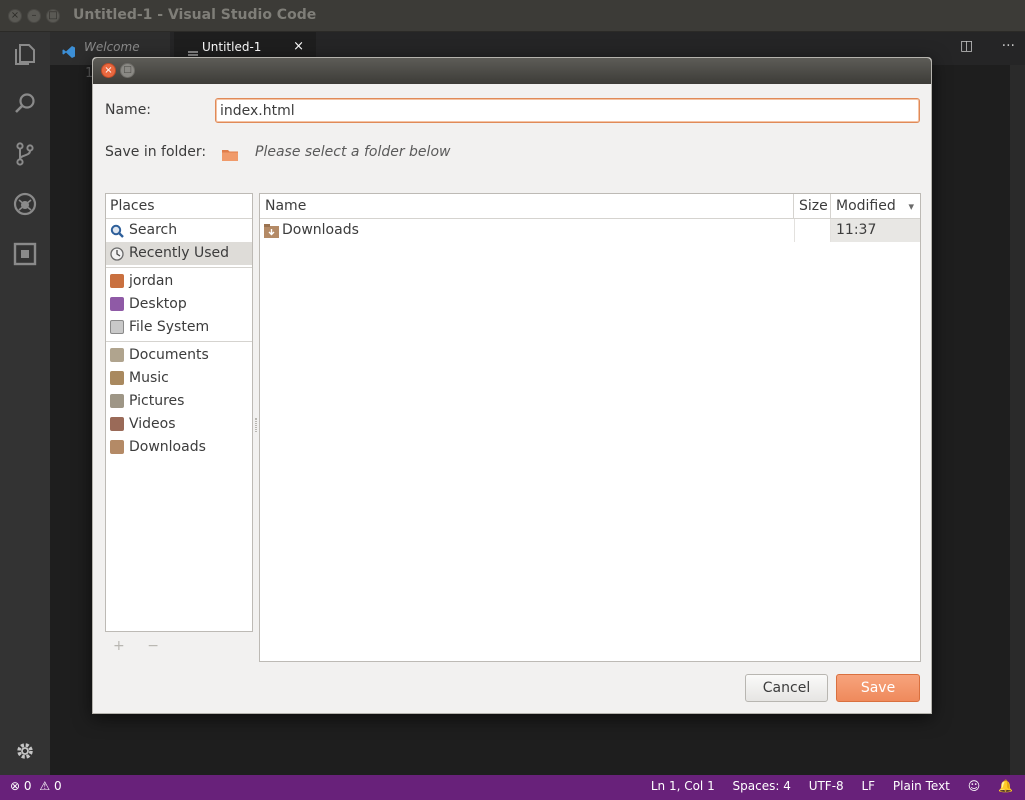  I want to click on feedback-smiley-icon: ☺, so click(974, 786).